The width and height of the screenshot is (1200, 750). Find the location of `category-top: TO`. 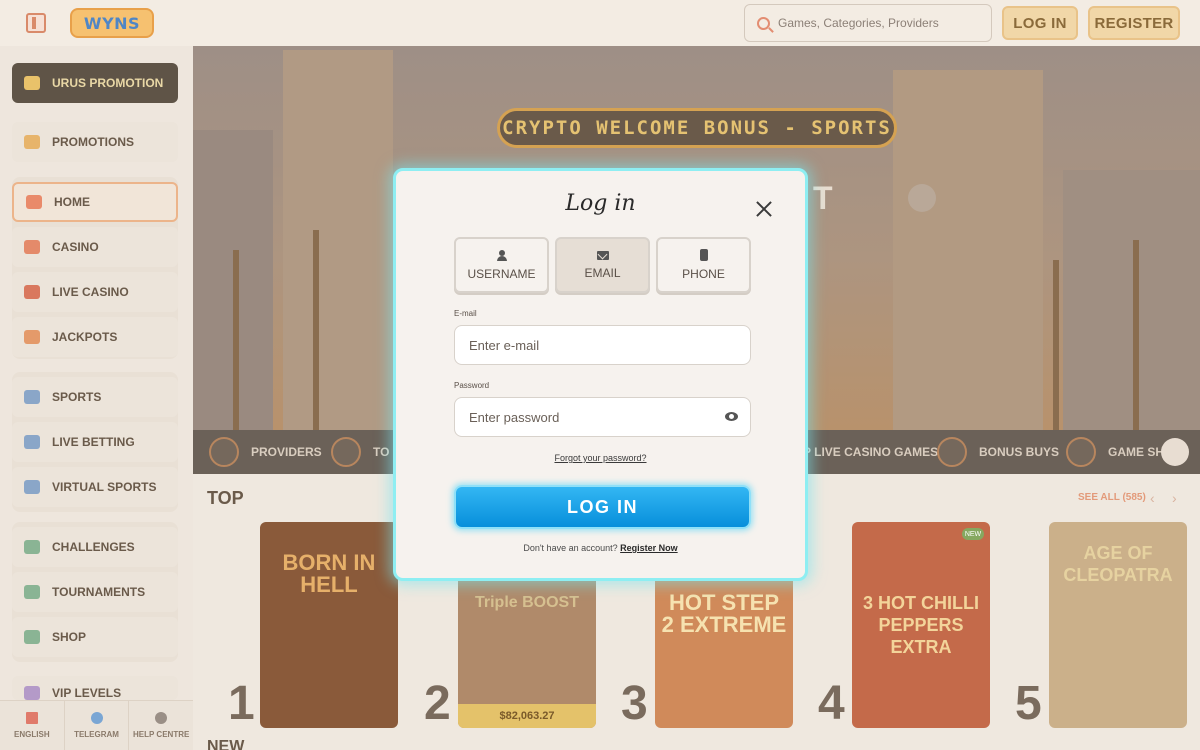

category-top: TO is located at coordinates (360, 452).